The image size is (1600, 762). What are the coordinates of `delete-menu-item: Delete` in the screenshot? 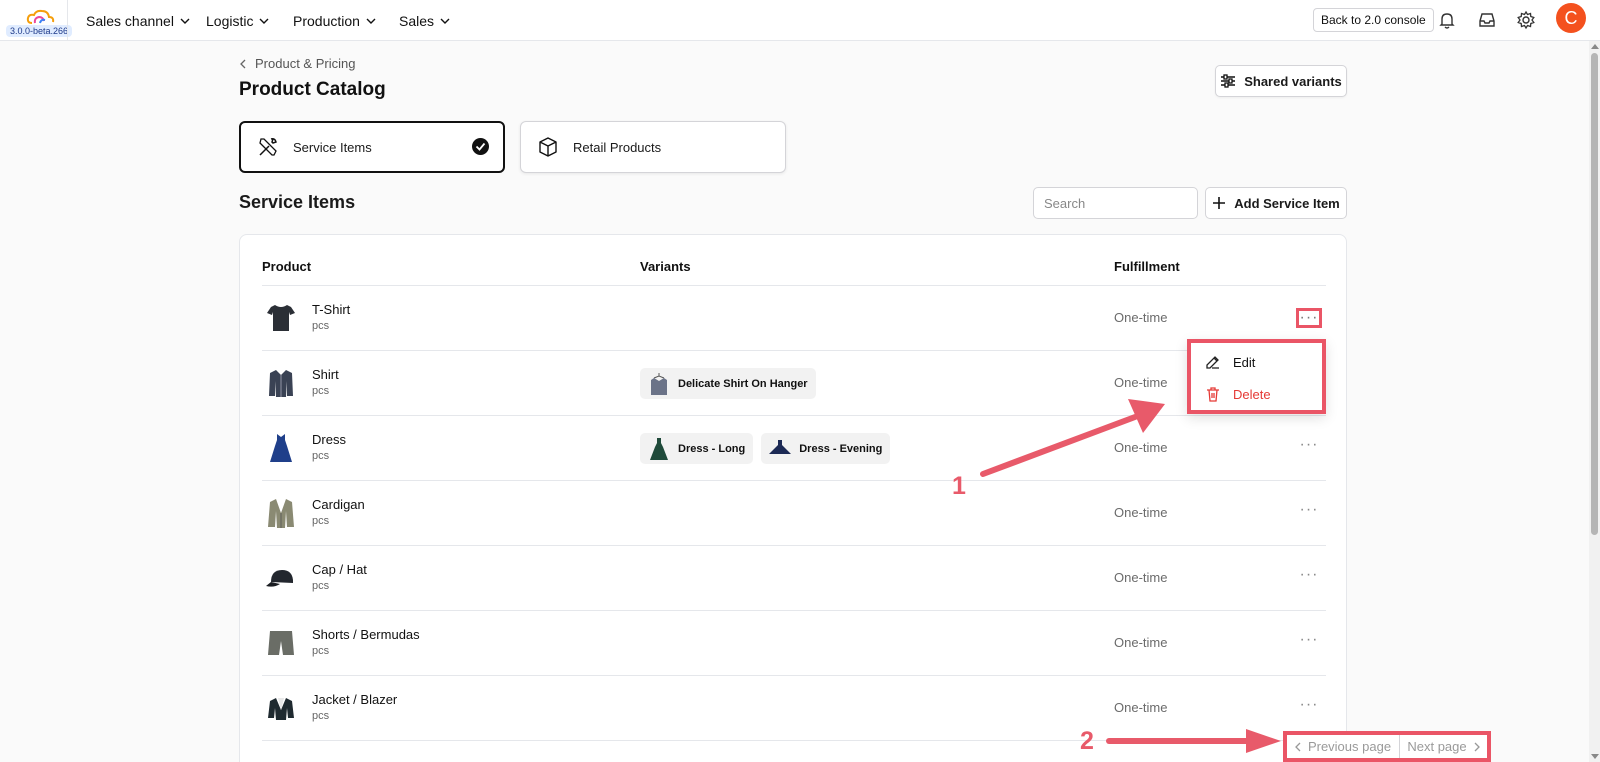 It's located at (1238, 394).